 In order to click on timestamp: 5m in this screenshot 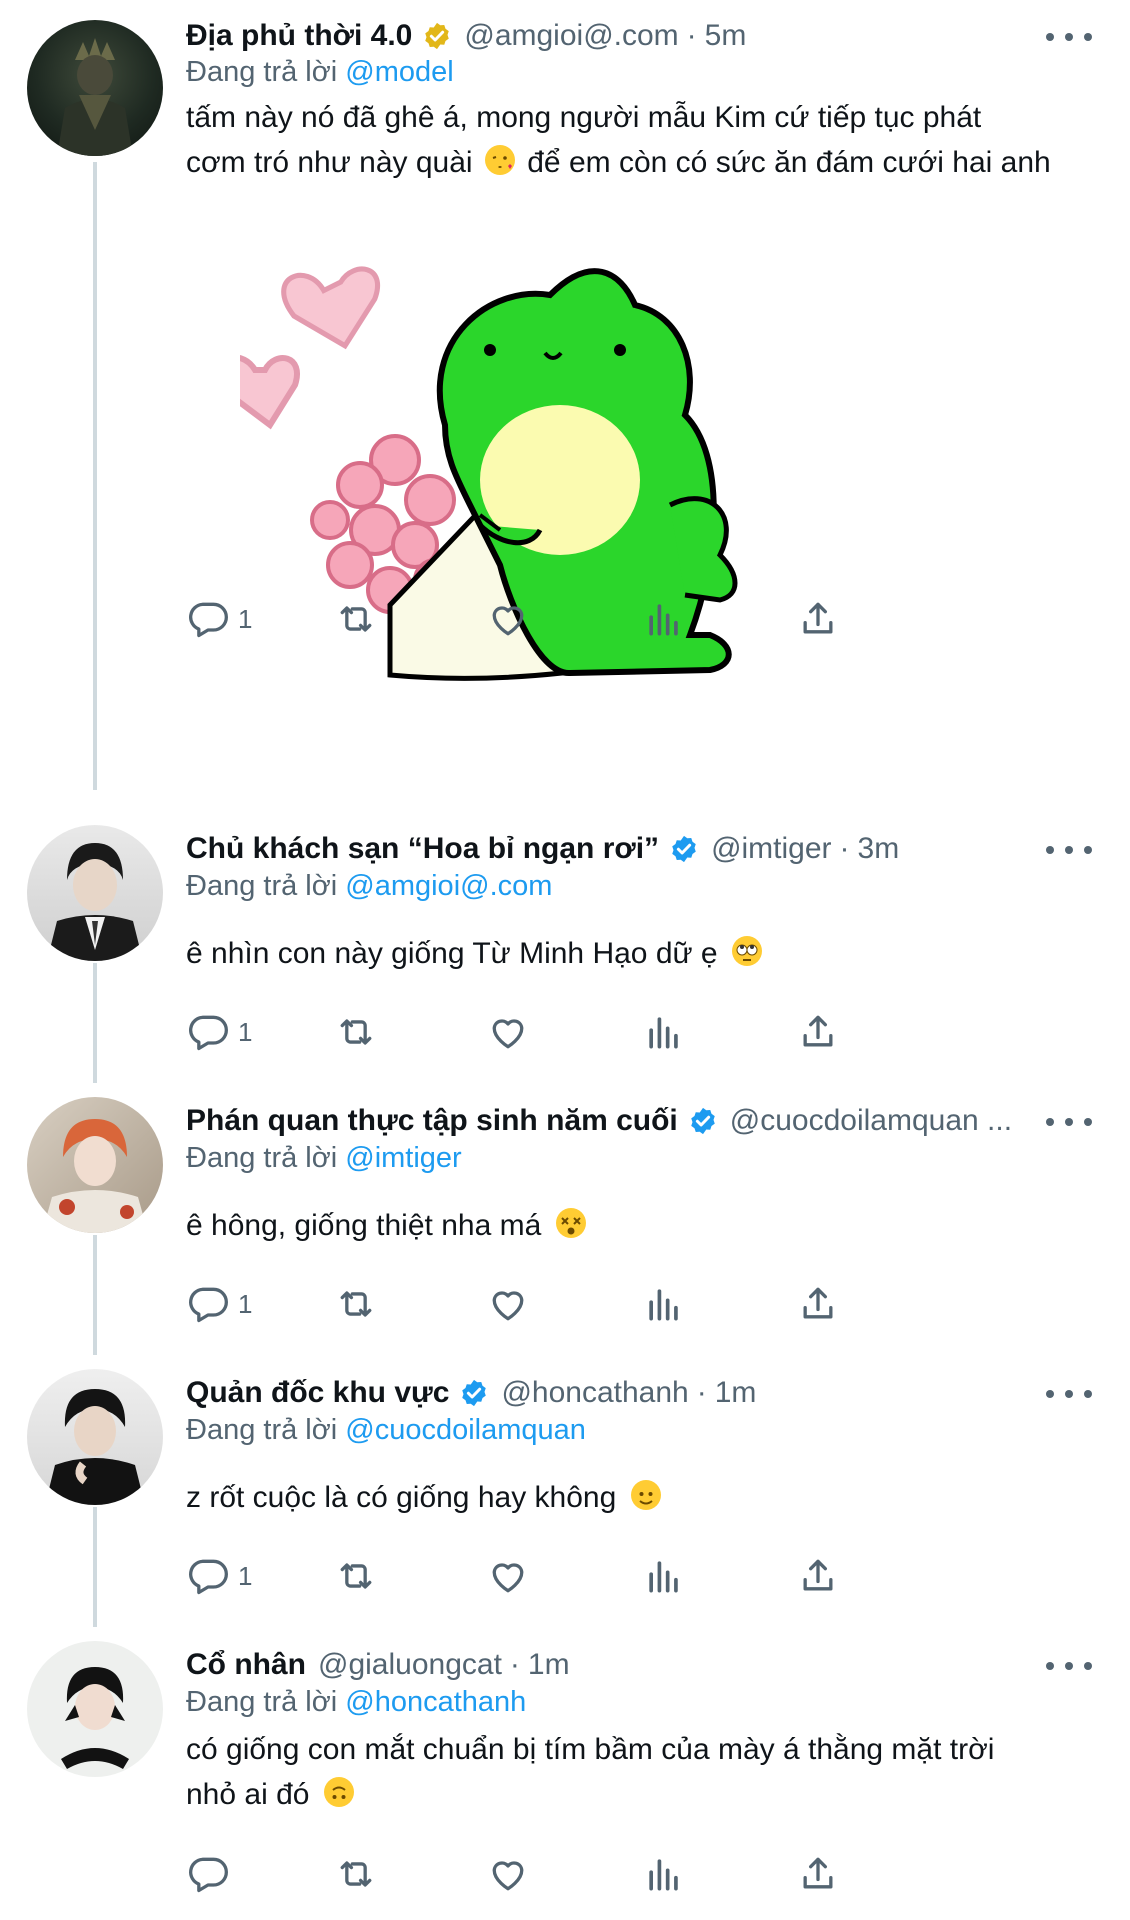, I will do `click(726, 36)`.